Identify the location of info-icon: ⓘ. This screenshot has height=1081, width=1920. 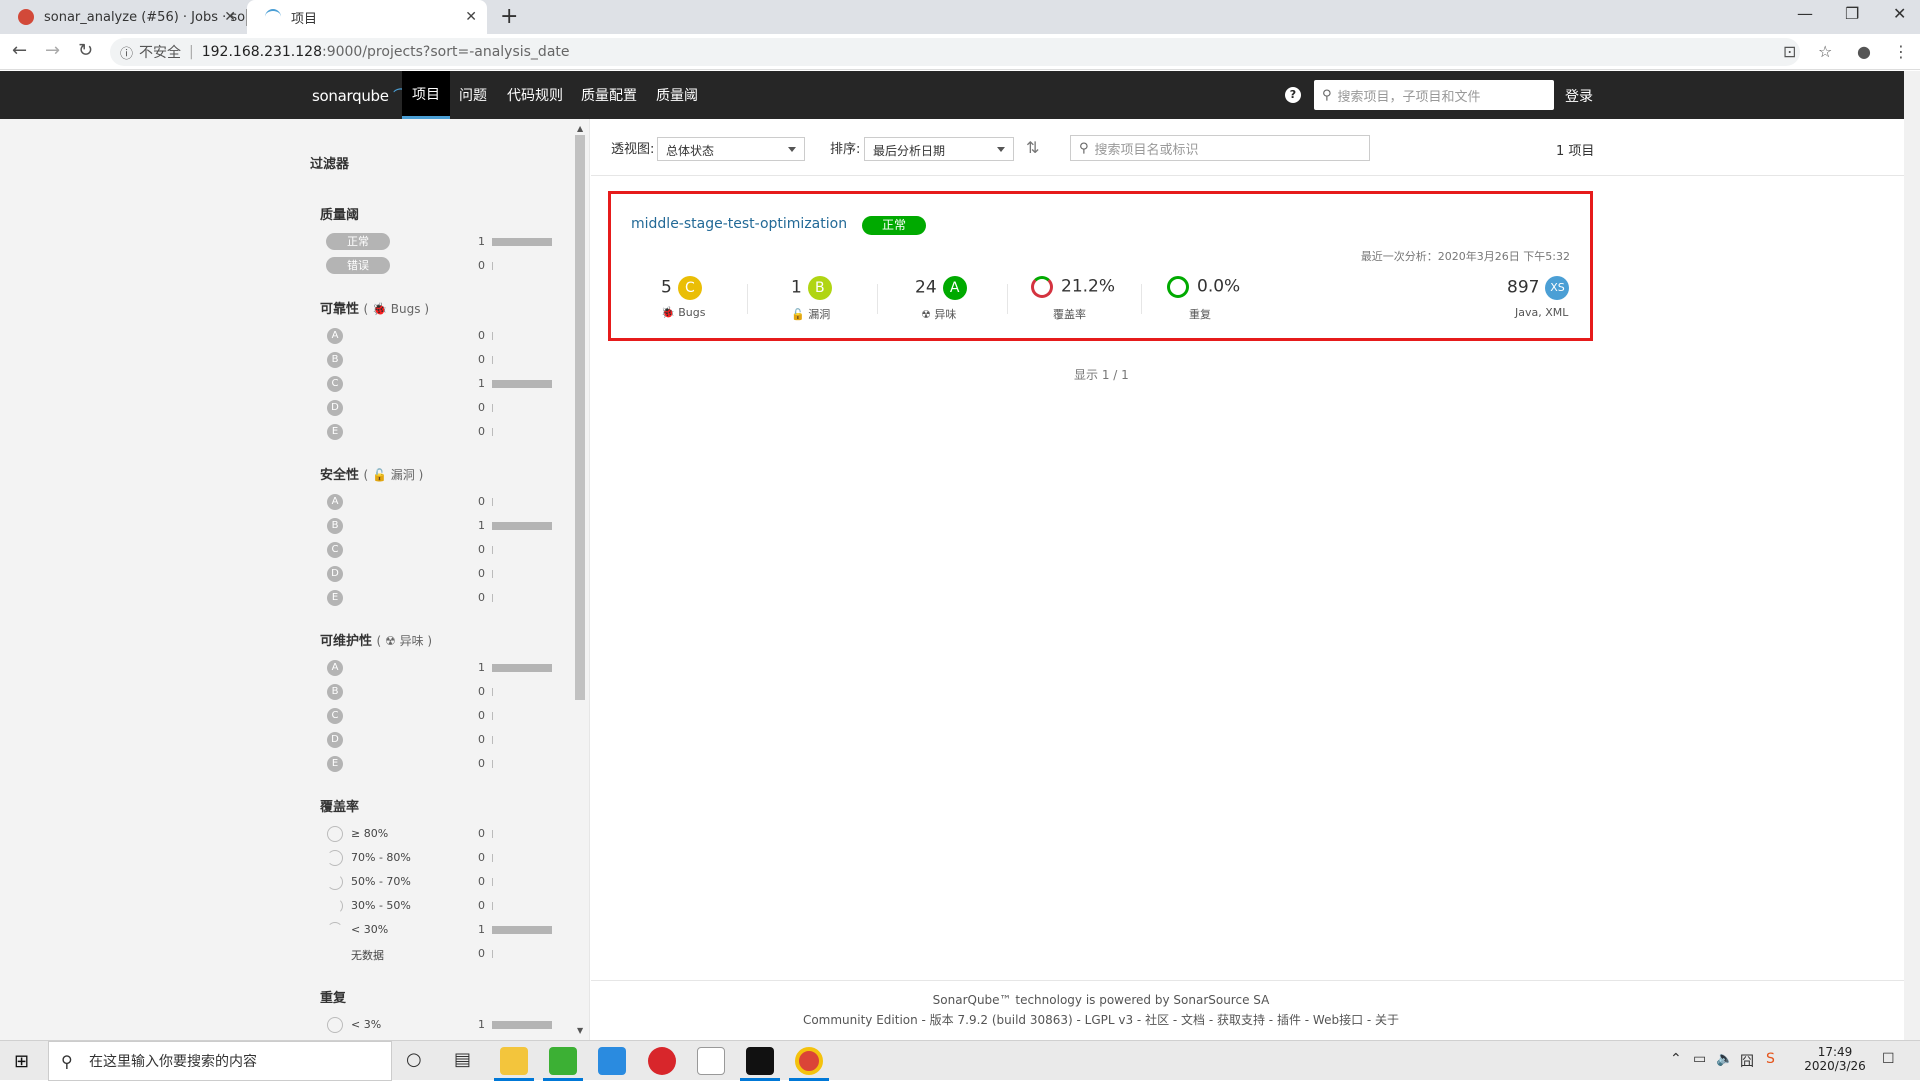
(126, 52).